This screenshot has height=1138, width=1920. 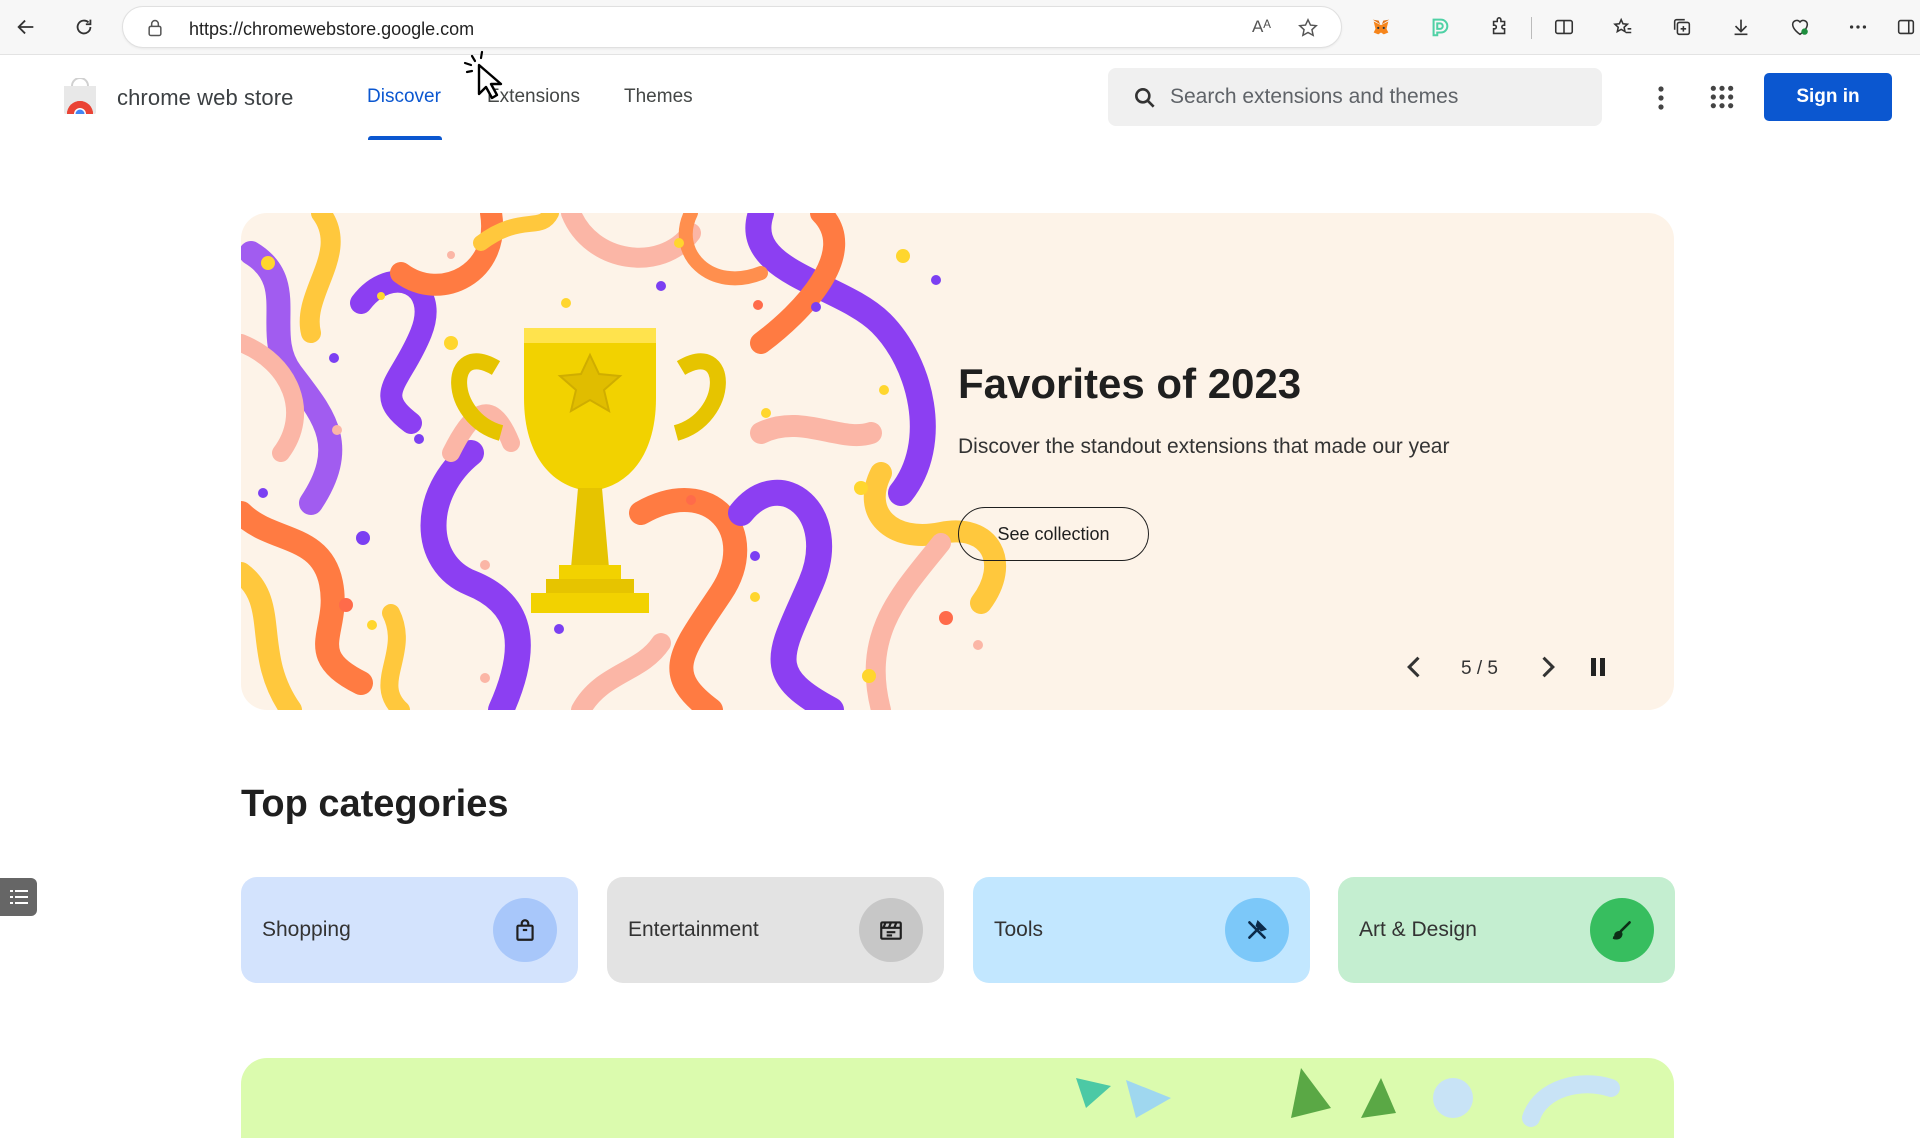 What do you see at coordinates (1622, 930) in the screenshot?
I see `paintbrush-icon` at bounding box center [1622, 930].